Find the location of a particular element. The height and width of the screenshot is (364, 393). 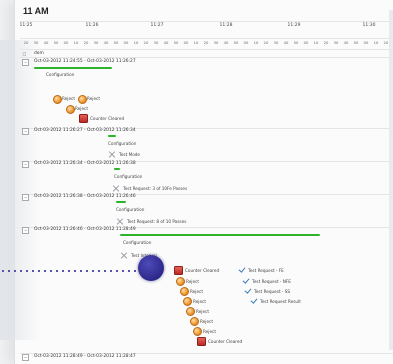

event-label: Test Request Result is located at coordinates (280, 301).